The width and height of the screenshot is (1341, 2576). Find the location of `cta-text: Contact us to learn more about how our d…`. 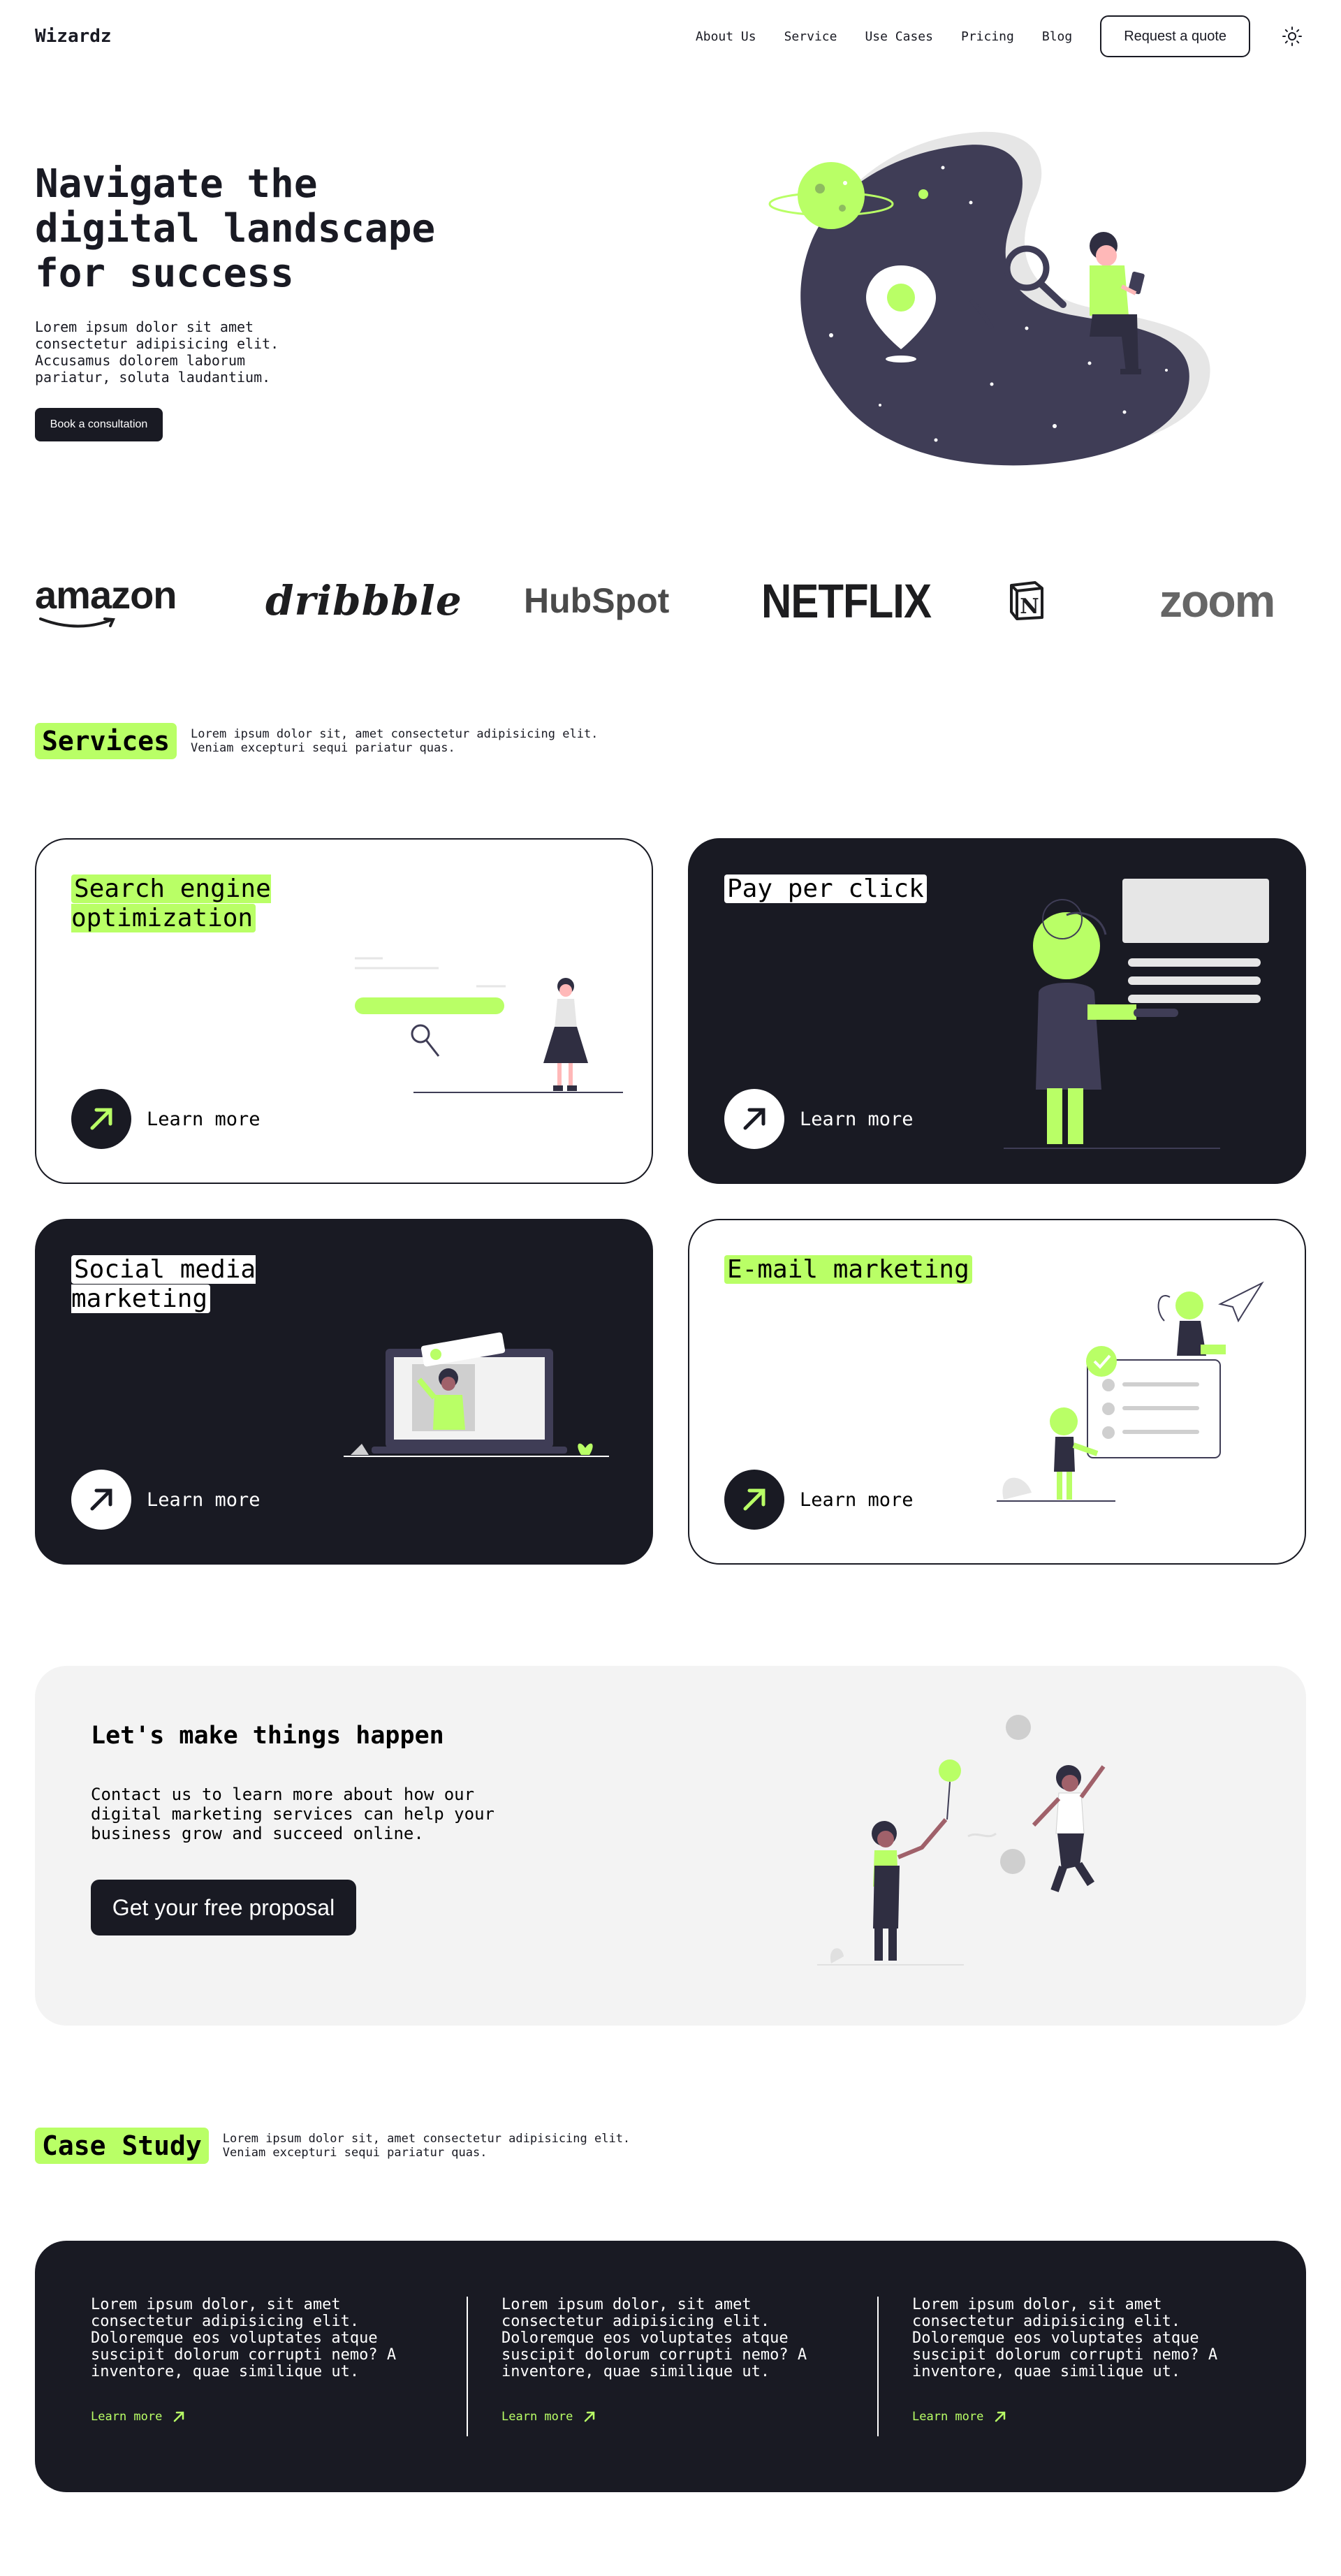

cta-text: Contact us to learn more about how our d… is located at coordinates (292, 1814).